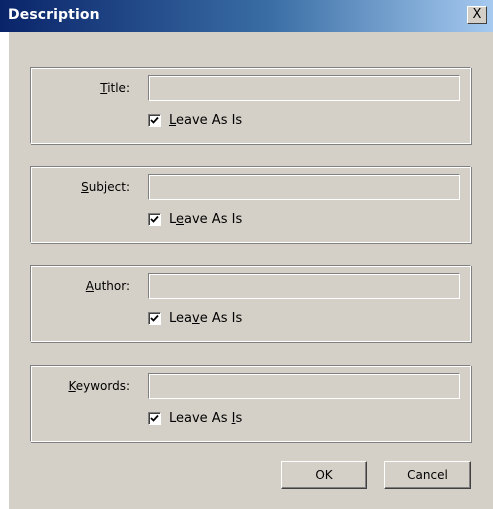 This screenshot has height=509, width=493. Describe the element at coordinates (427, 475) in the screenshot. I see `cancel-button: Cancel` at that location.